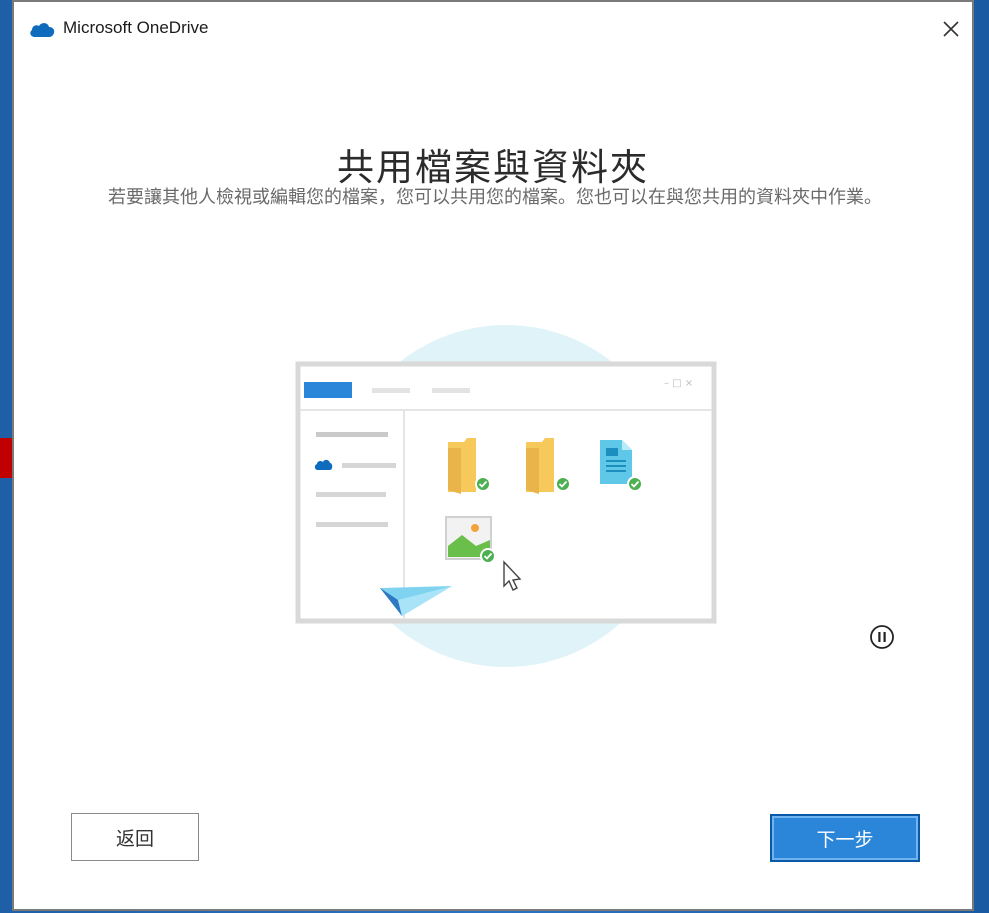 The height and width of the screenshot is (913, 989). What do you see at coordinates (42, 30) in the screenshot?
I see `onedrive-cloud-icon` at bounding box center [42, 30].